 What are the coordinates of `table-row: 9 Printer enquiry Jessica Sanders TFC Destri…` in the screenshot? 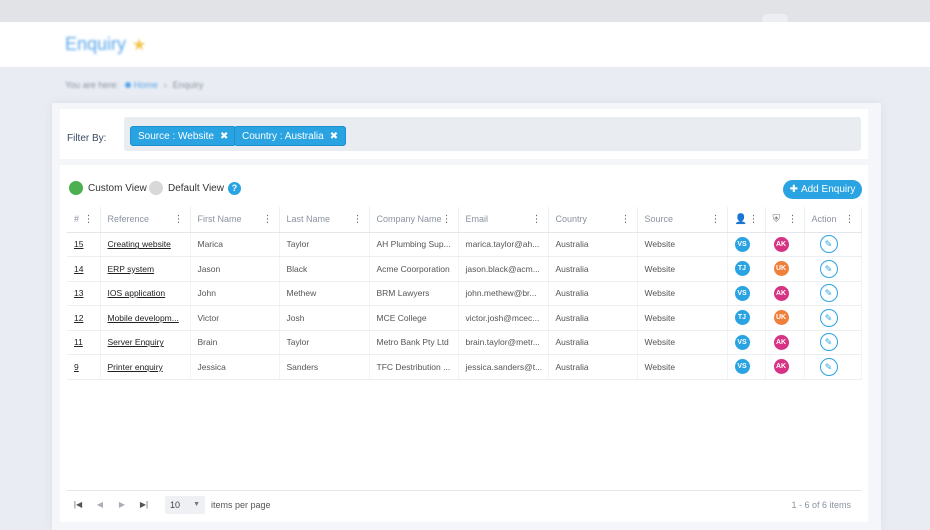 It's located at (464, 367).